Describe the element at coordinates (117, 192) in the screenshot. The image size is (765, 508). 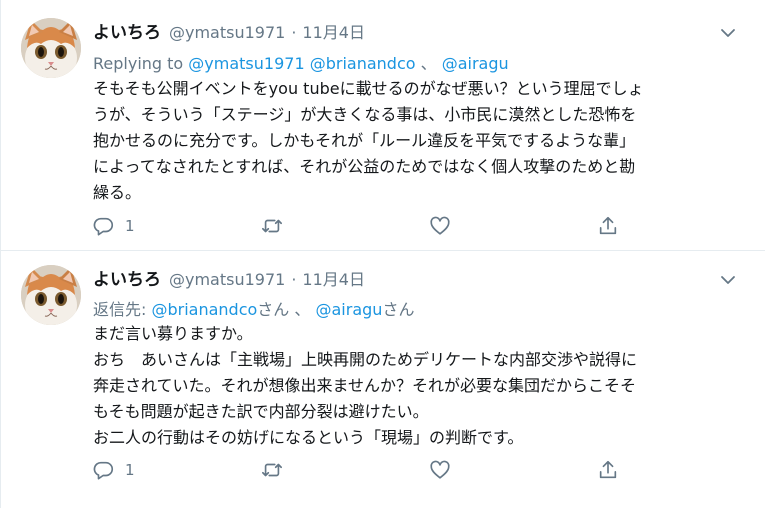
I see `tweet-text-line: 繰る。` at that location.